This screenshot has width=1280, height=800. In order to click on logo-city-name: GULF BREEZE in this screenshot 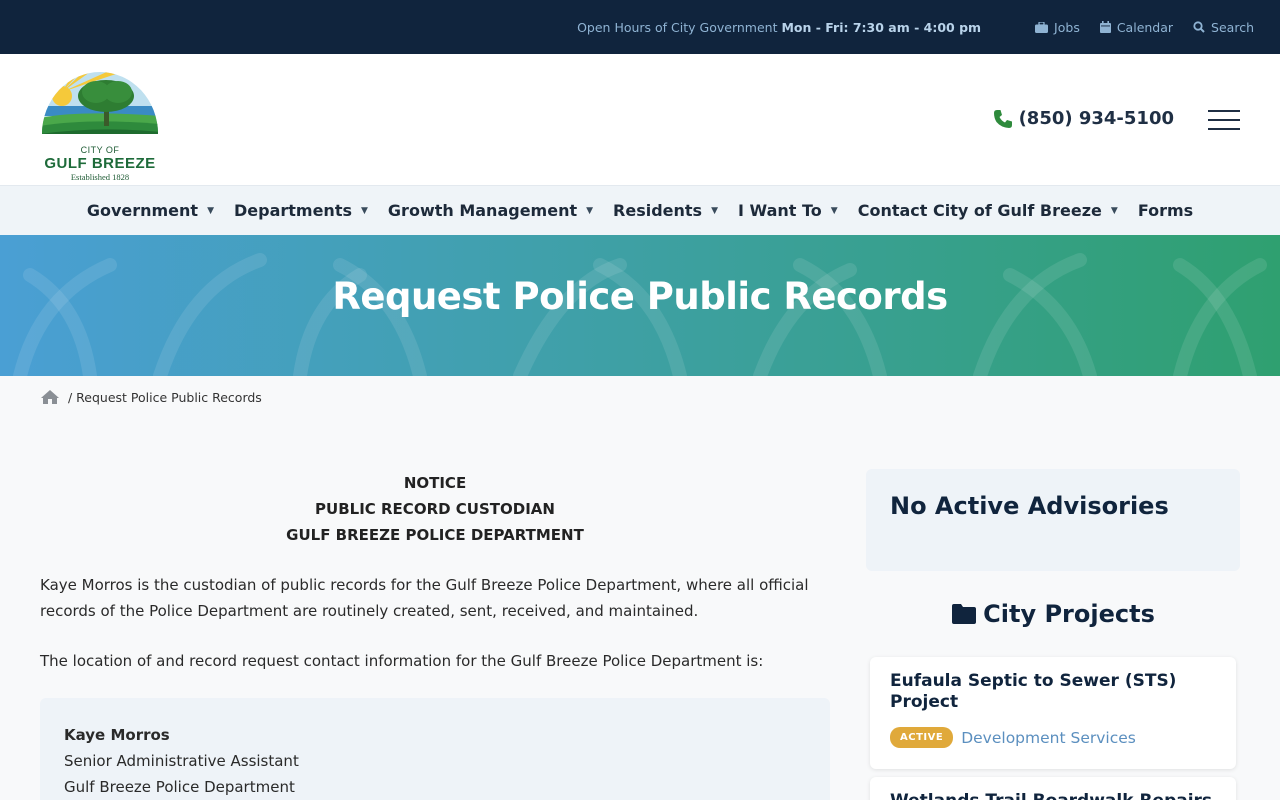, I will do `click(100, 163)`.